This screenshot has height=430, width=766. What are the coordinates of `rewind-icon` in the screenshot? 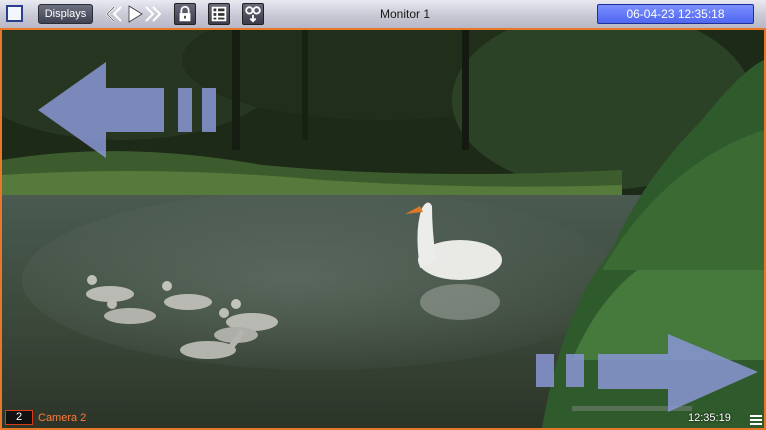 It's located at (114, 14).